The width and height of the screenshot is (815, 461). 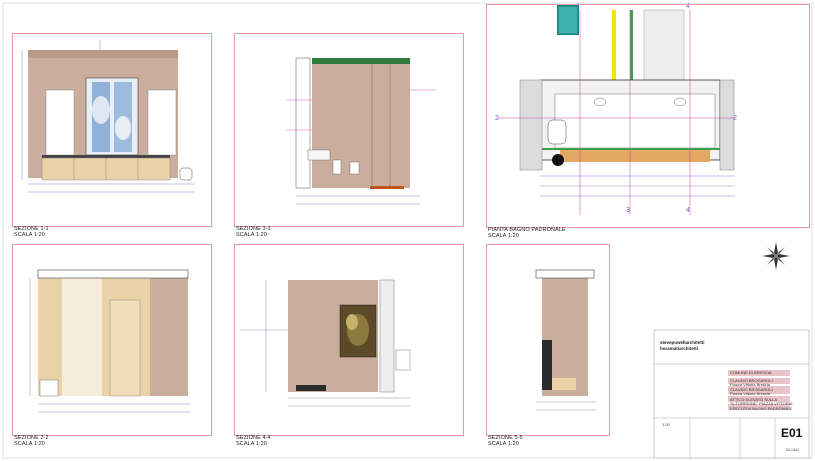 What do you see at coordinates (251, 235) in the screenshot?
I see `scale-section-3-3: SCALA 1:20` at bounding box center [251, 235].